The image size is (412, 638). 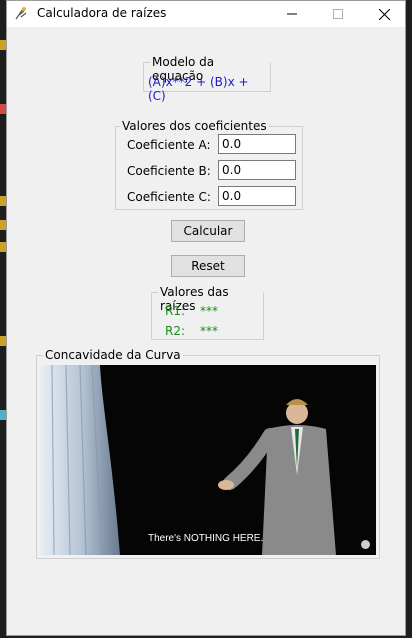 What do you see at coordinates (409, 319) in the screenshot?
I see `background-editor-strip-right` at bounding box center [409, 319].